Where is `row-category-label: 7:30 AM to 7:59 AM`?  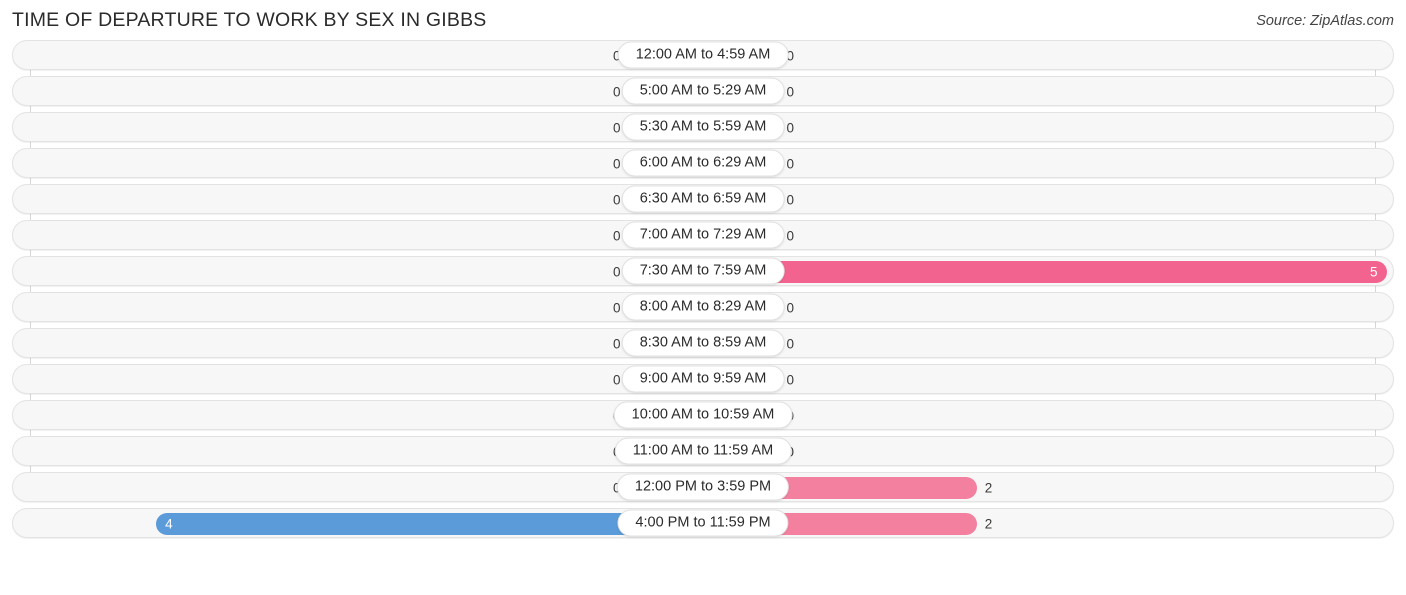 row-category-label: 7:30 AM to 7:59 AM is located at coordinates (703, 271).